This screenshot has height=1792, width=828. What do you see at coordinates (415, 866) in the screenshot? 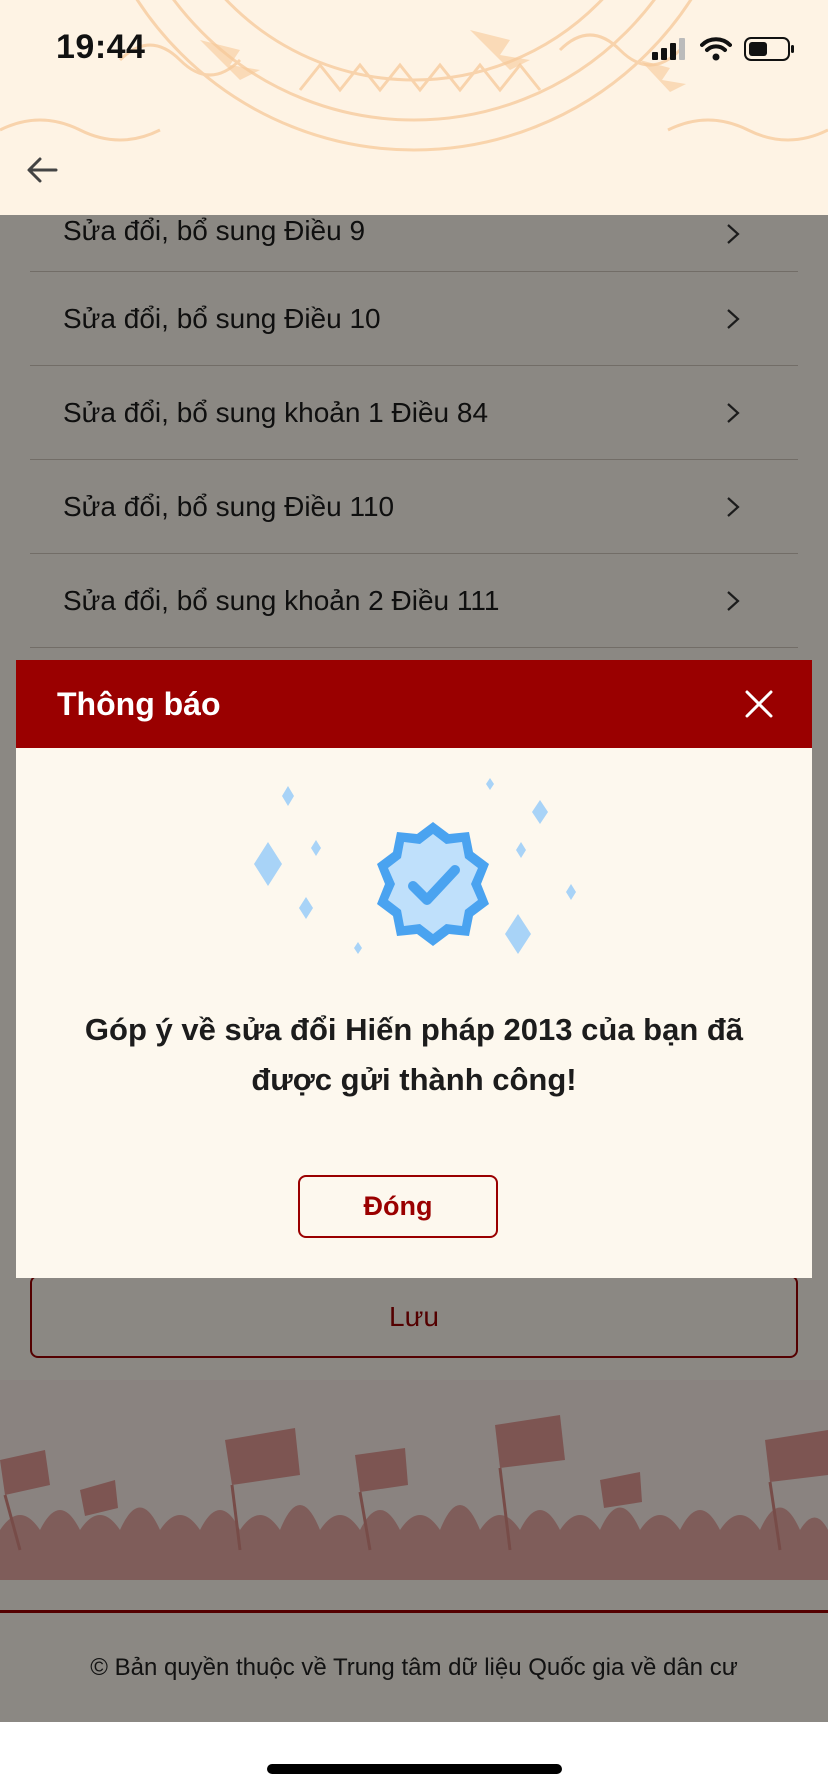
I see `verified-badge-icon` at bounding box center [415, 866].